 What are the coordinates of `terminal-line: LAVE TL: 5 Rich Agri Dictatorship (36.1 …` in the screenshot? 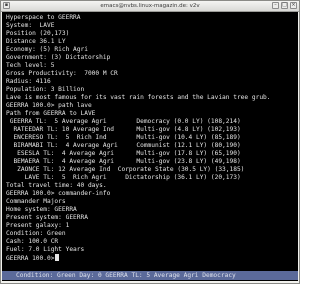 It's located at (123, 177).